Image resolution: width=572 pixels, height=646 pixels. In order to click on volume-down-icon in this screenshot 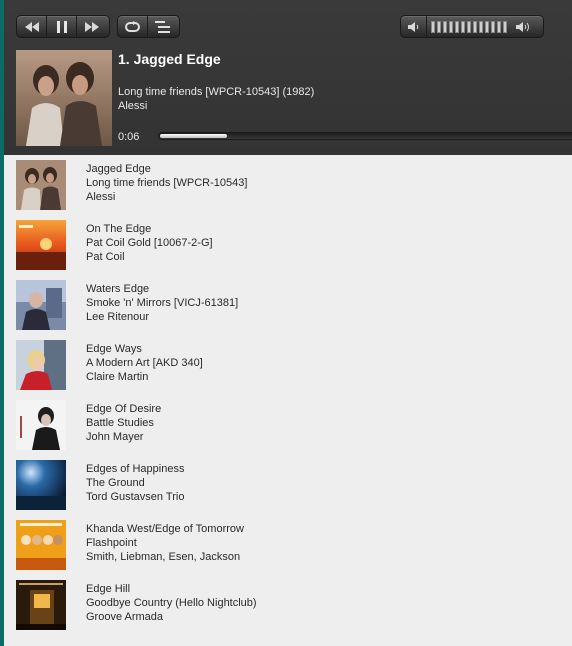, I will do `click(412, 26)`.